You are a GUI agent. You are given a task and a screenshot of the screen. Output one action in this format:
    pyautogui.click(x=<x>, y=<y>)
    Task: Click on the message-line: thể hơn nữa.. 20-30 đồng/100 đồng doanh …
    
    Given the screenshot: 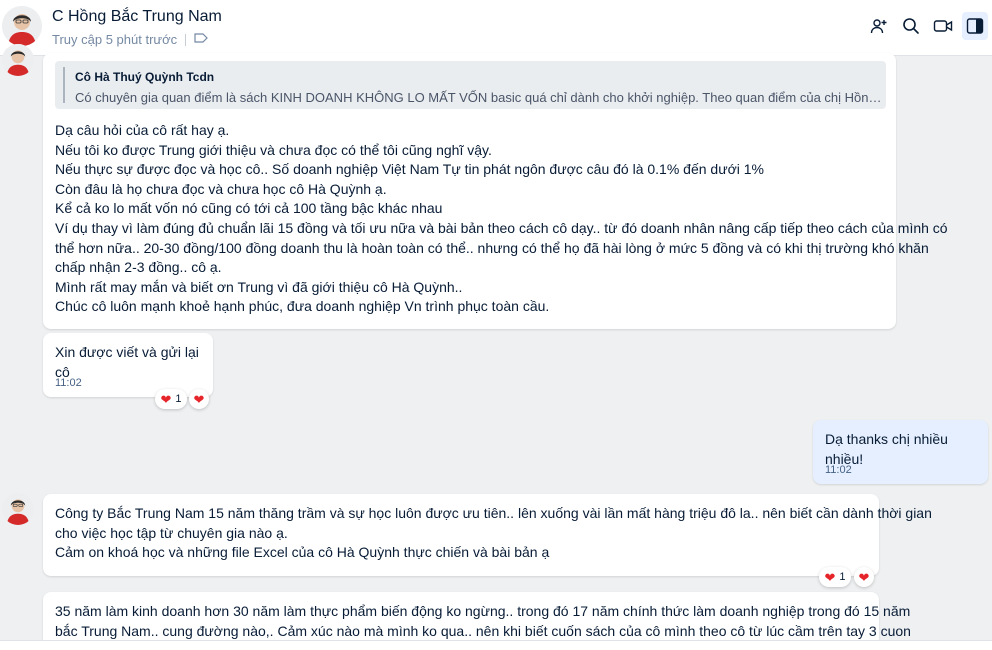 What is the action you would take?
    pyautogui.click(x=492, y=247)
    